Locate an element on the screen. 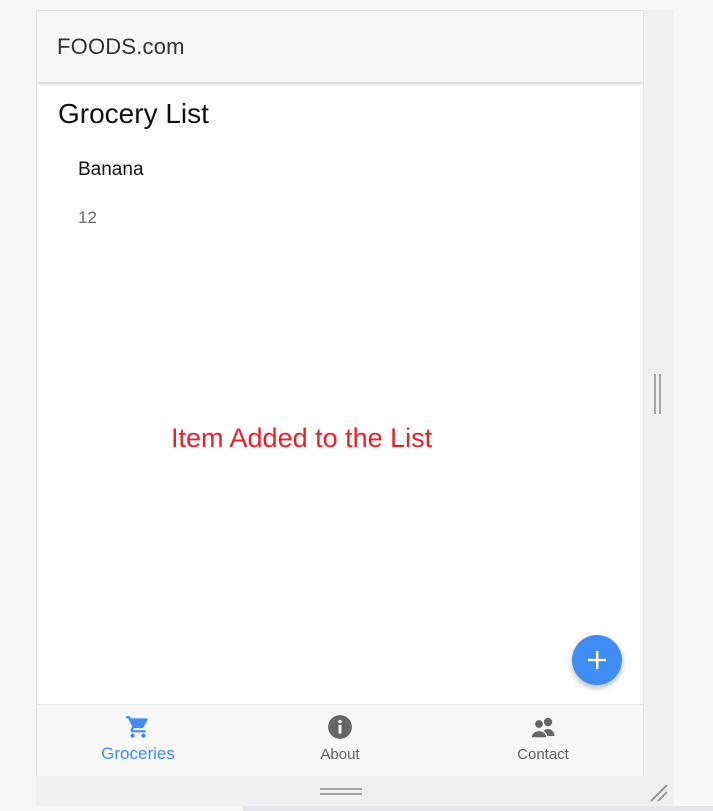 The width and height of the screenshot is (713, 811). horizontal-resize-handle is located at coordinates (341, 792).